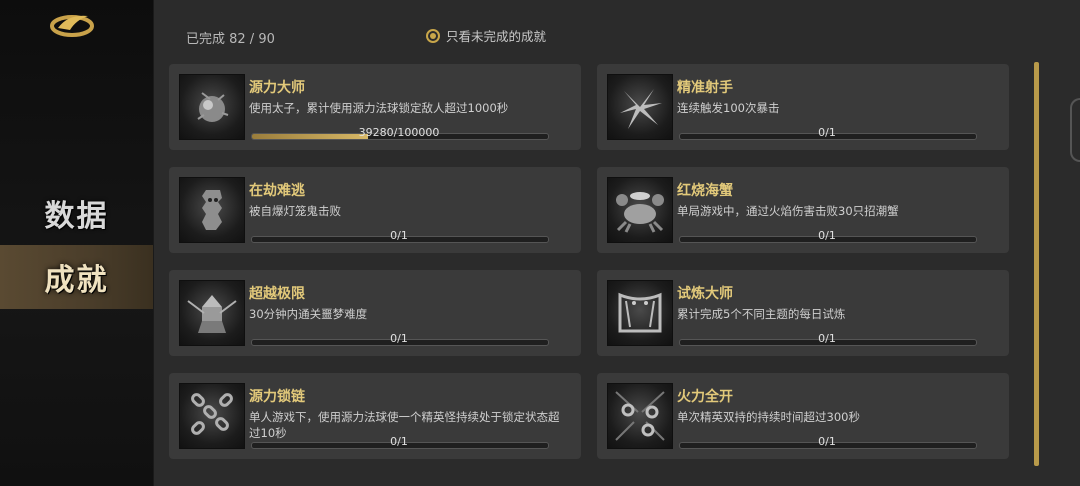 The width and height of the screenshot is (1080, 486). What do you see at coordinates (1036, 264) in the screenshot?
I see `scrollbar` at bounding box center [1036, 264].